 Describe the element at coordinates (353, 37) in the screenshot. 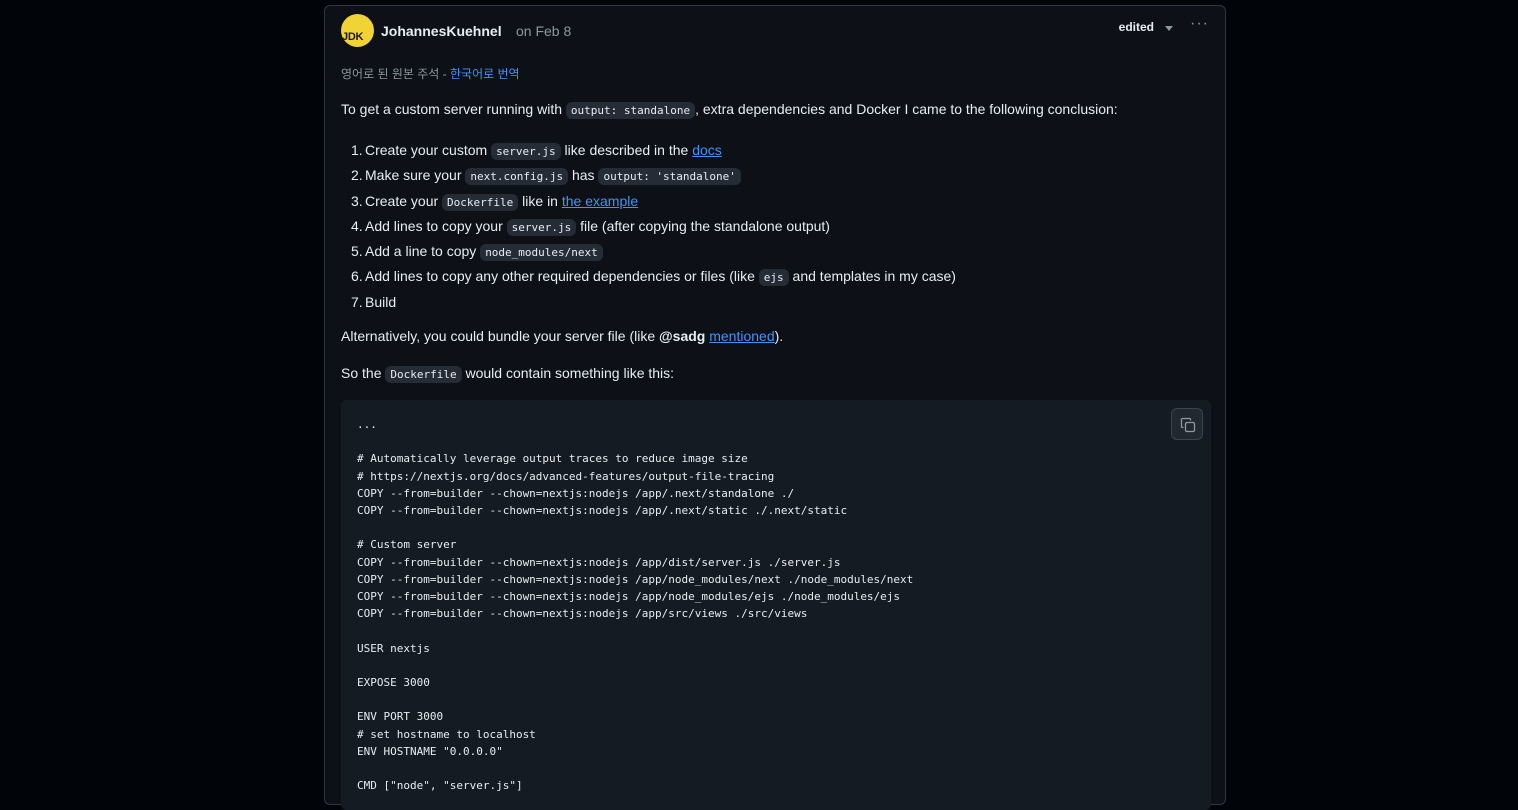

I see `avatar-initials: JDK` at that location.